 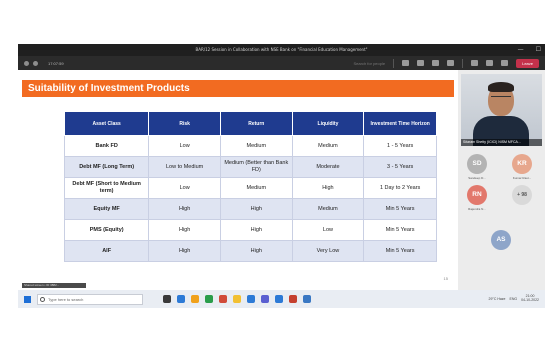 What do you see at coordinates (328, 188) in the screenshot?
I see `liquidity-cell: High` at bounding box center [328, 188].